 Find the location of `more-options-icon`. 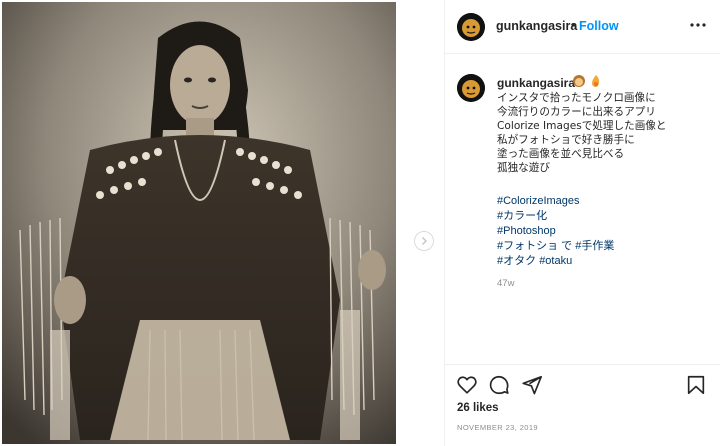

more-options-icon is located at coordinates (698, 25).